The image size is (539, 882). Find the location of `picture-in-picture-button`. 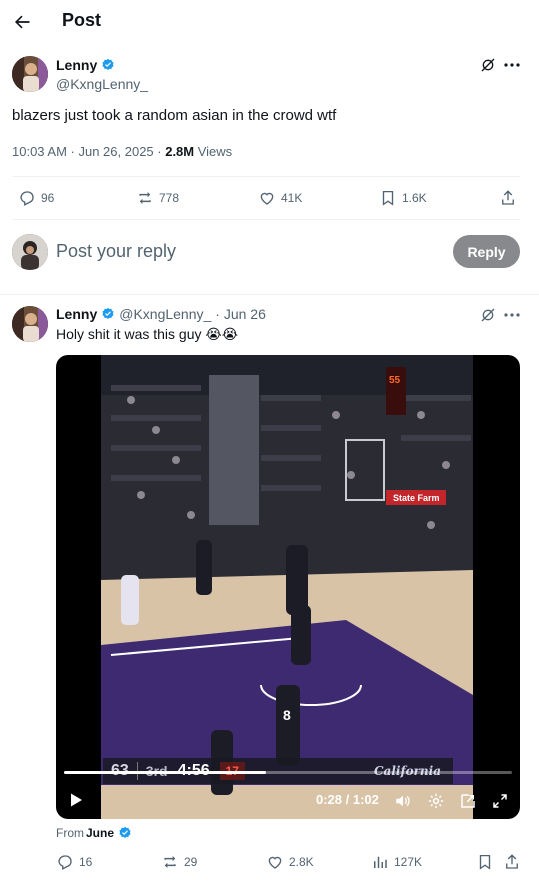

picture-in-picture-button is located at coordinates (468, 801).